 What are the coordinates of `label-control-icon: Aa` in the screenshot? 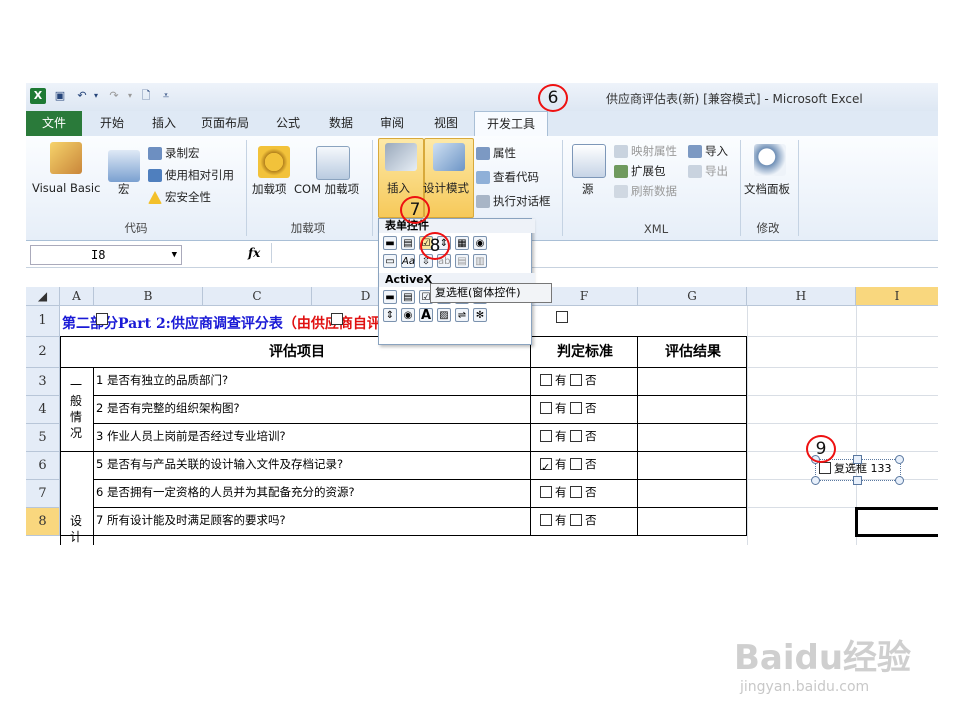 It's located at (408, 261).